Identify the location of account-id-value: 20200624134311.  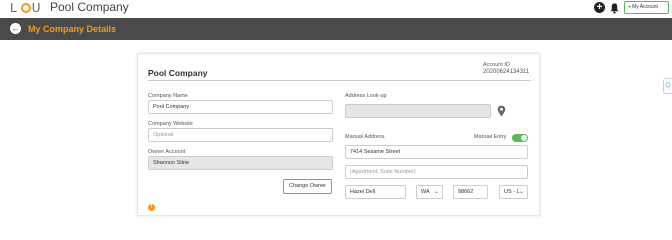
(506, 72).